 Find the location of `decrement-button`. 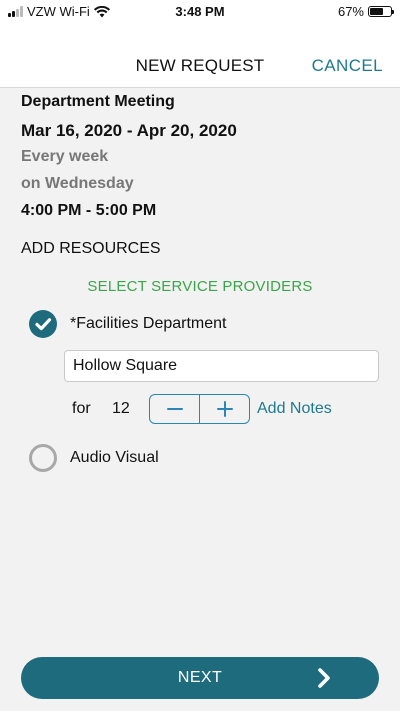

decrement-button is located at coordinates (174, 409).